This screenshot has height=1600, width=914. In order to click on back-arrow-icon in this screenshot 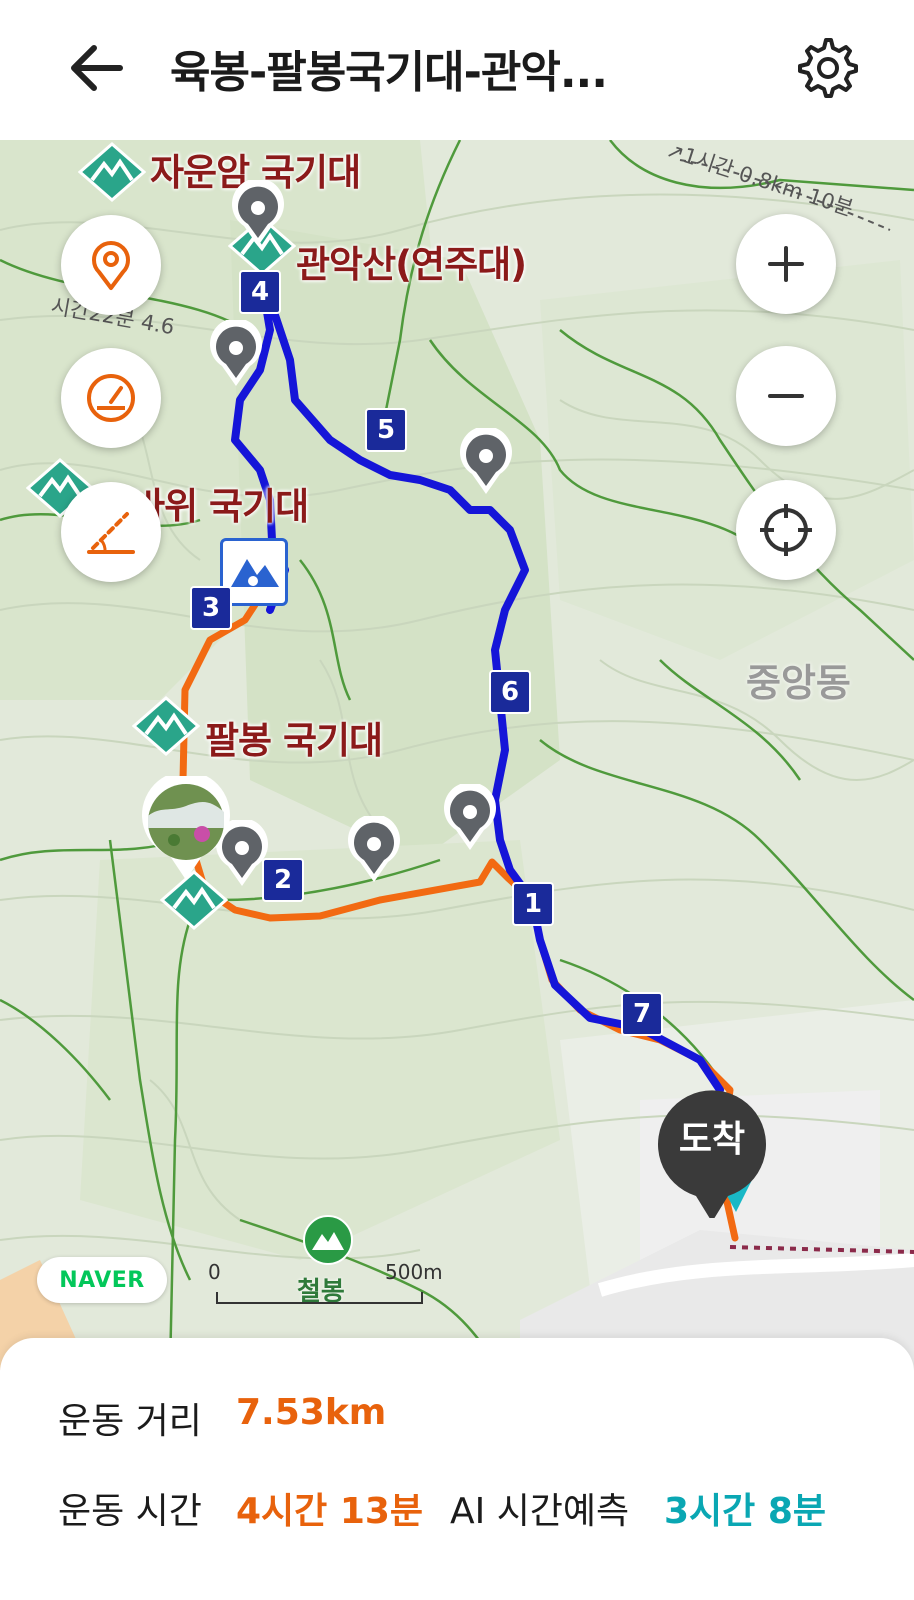, I will do `click(97, 68)`.